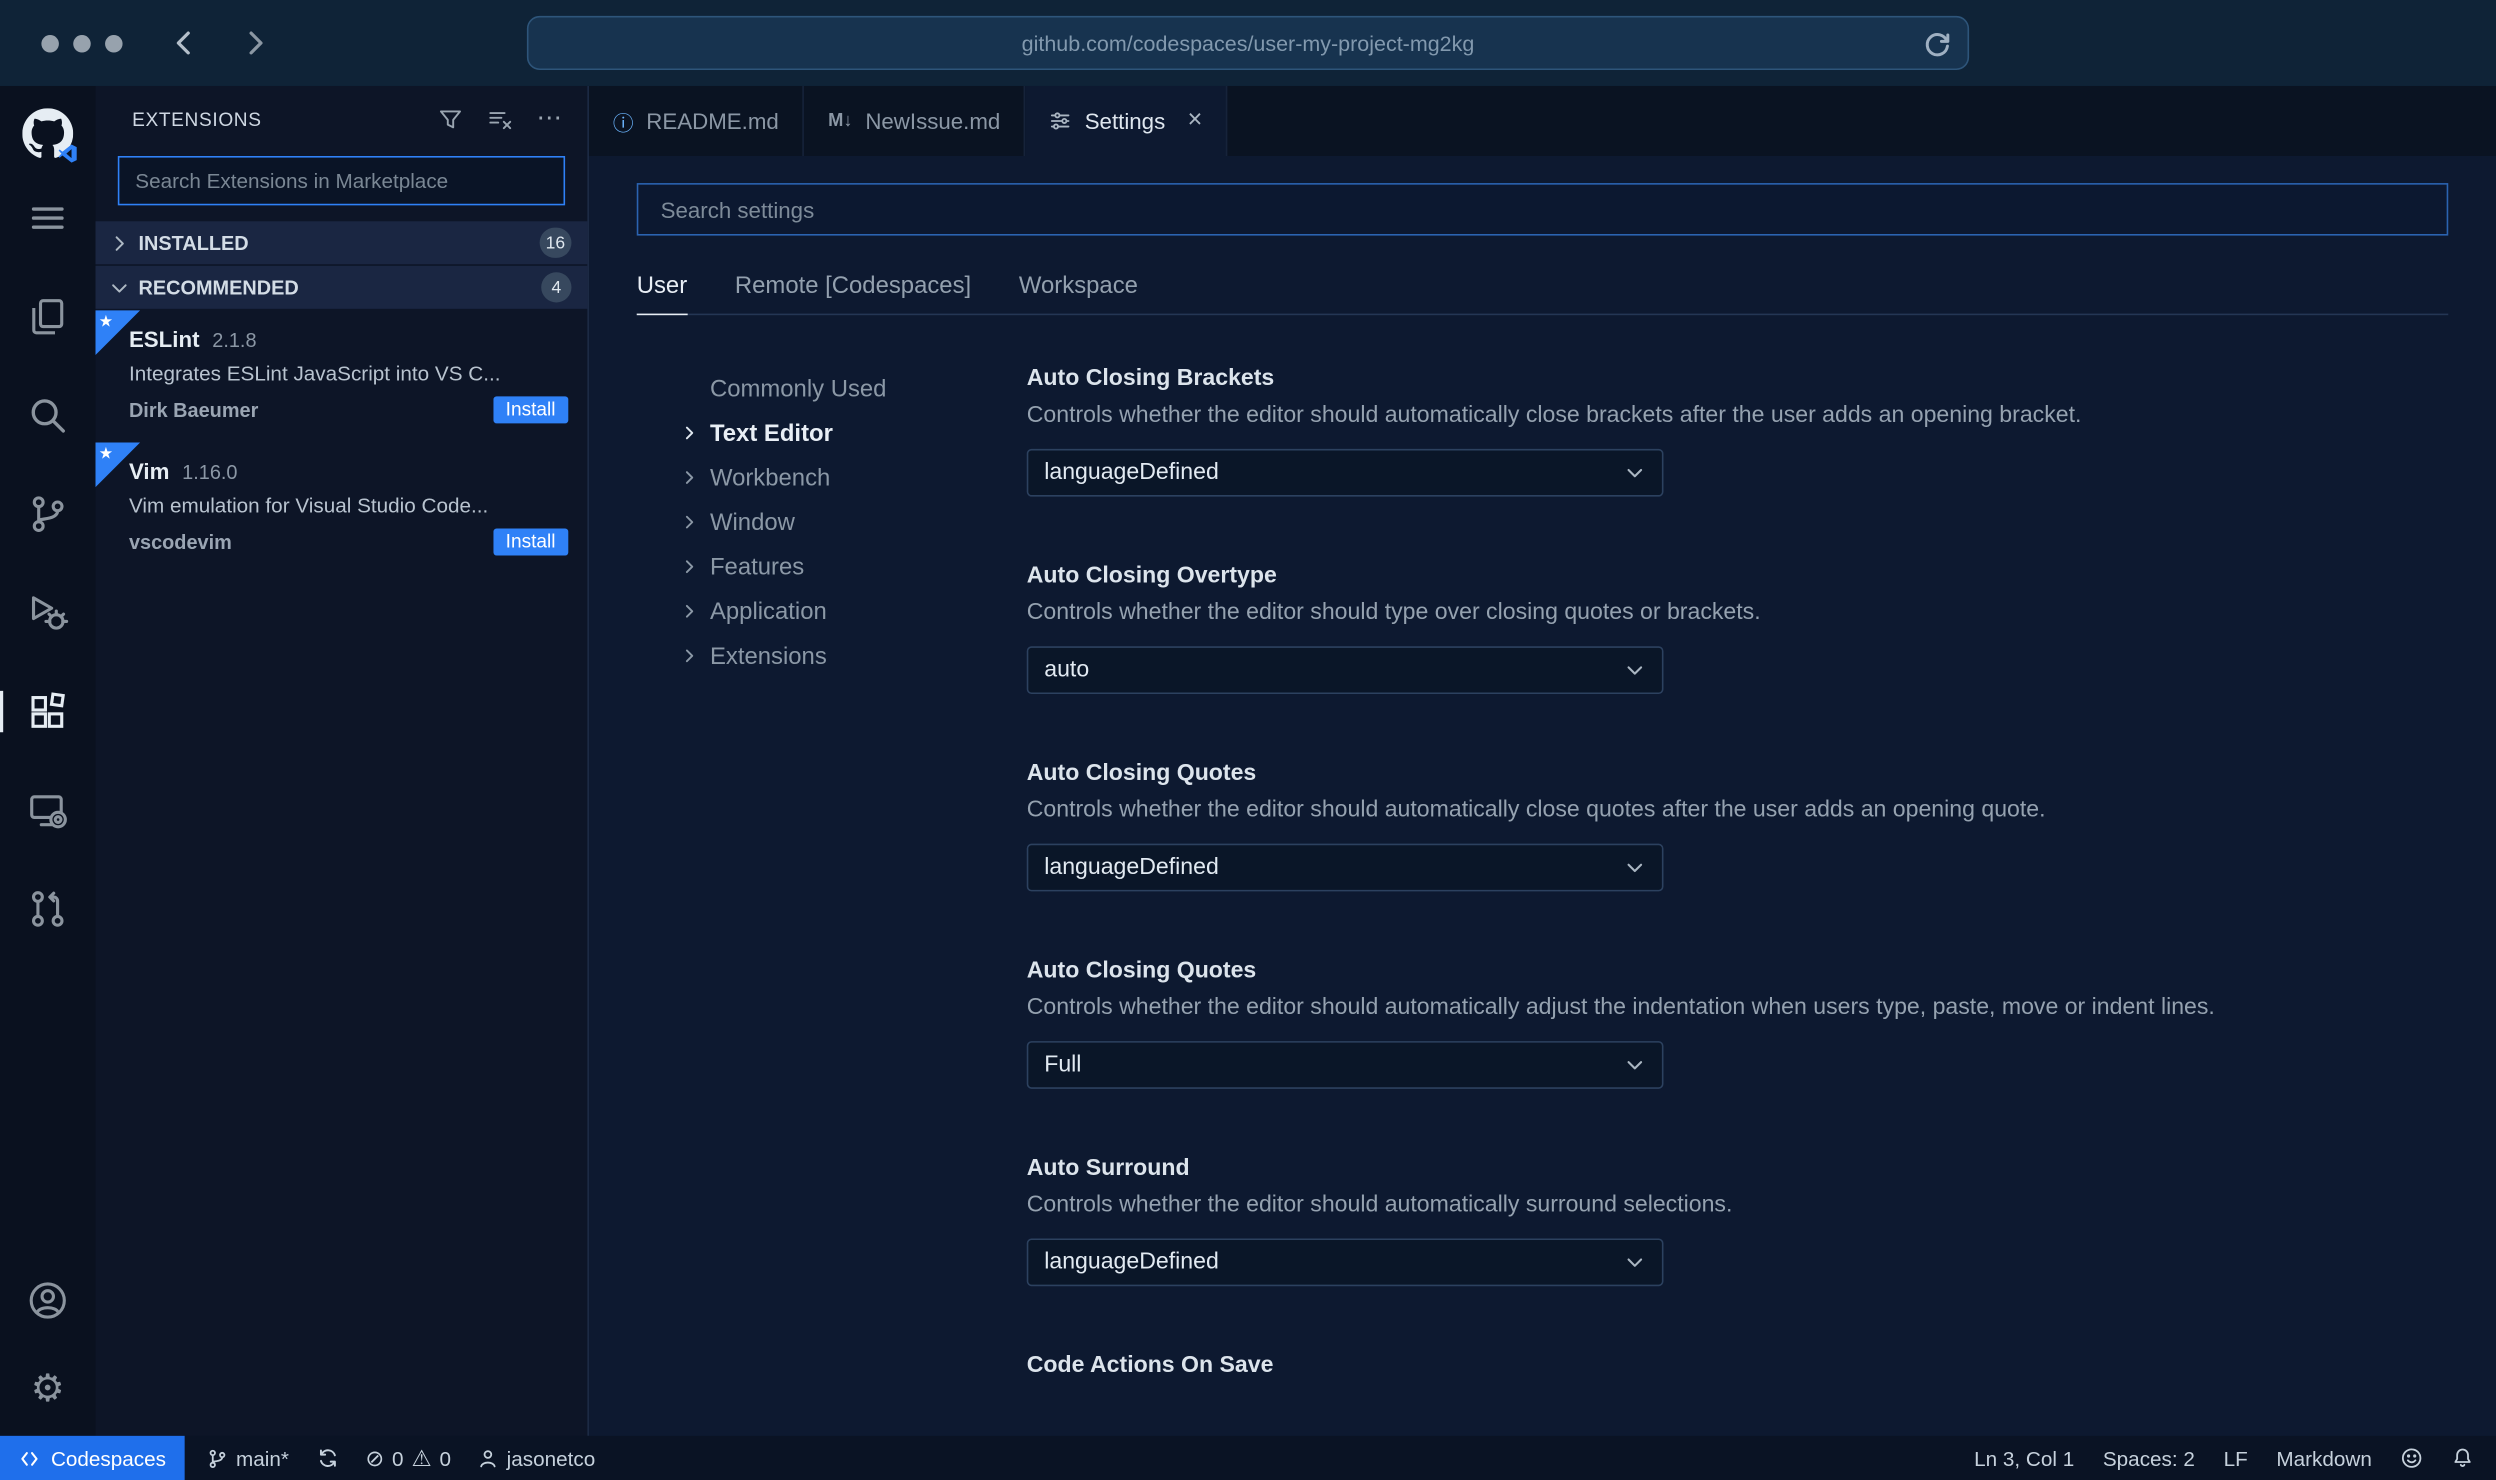  I want to click on clear-search-icon, so click(499, 119).